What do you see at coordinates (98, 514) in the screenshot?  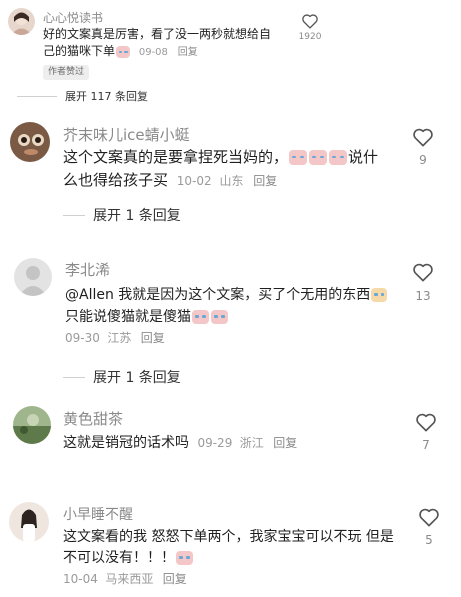 I see `comment-author: 小早睡不醒` at bounding box center [98, 514].